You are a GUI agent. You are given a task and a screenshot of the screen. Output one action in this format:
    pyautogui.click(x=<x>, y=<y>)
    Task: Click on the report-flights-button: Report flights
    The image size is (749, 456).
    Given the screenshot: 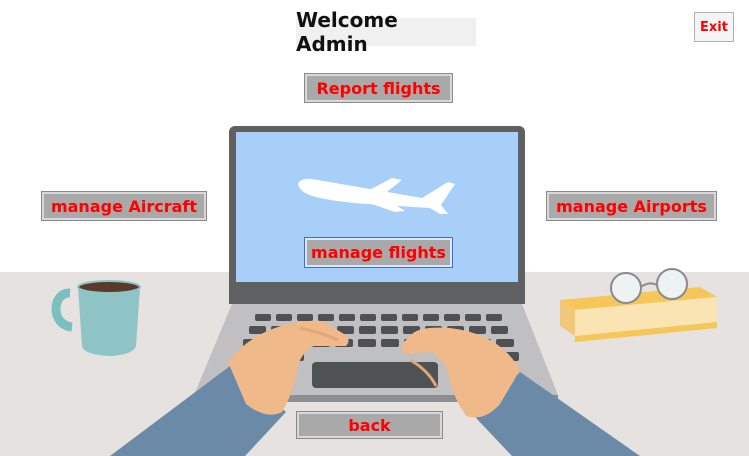 What is the action you would take?
    pyautogui.click(x=378, y=88)
    